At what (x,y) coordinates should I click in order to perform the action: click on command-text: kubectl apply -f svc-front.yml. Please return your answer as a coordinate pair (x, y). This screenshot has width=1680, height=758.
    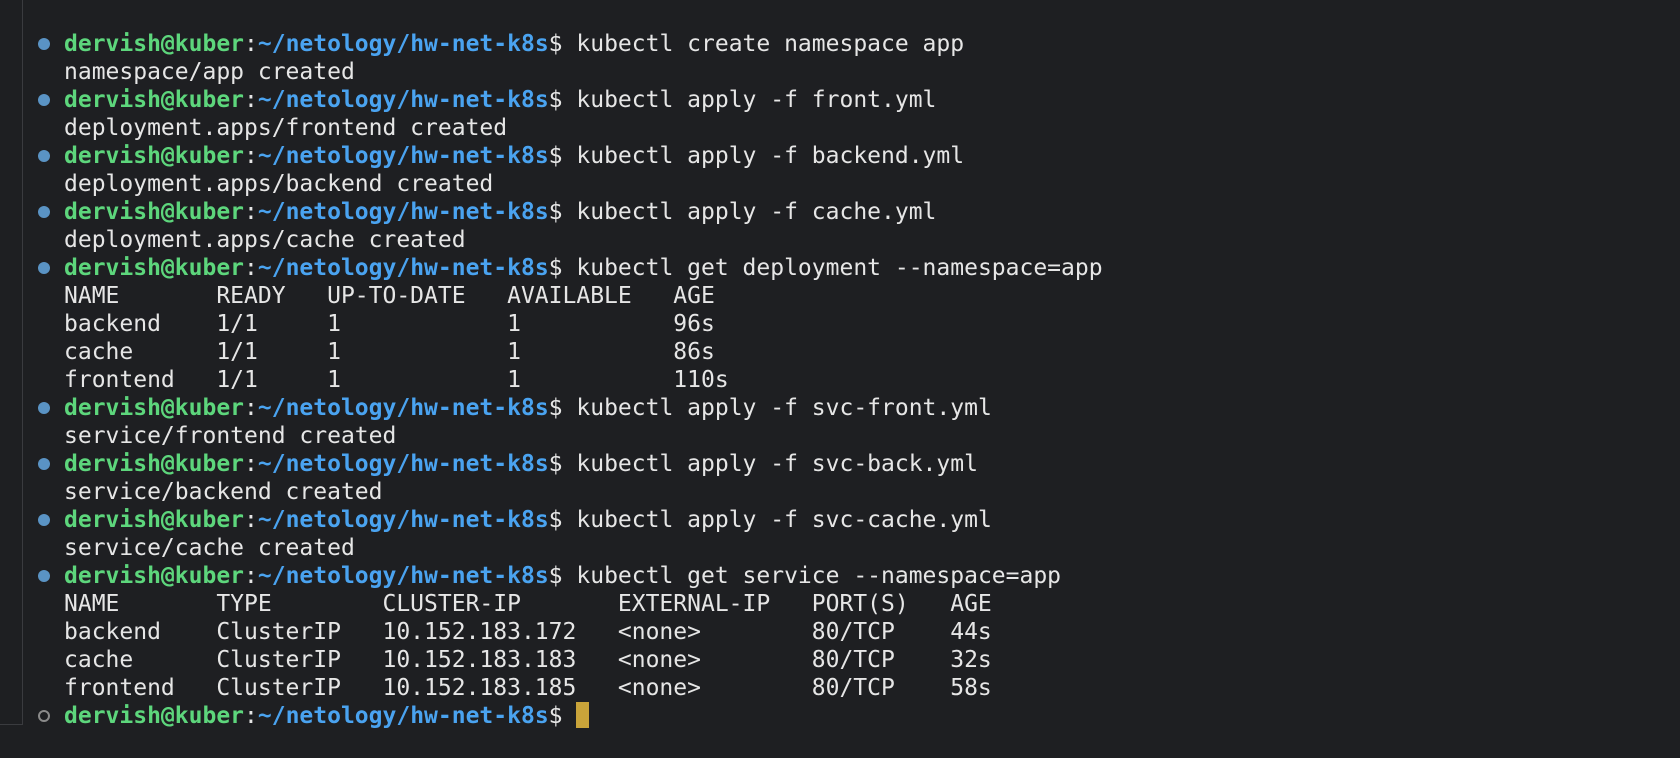
    Looking at the image, I should click on (784, 408).